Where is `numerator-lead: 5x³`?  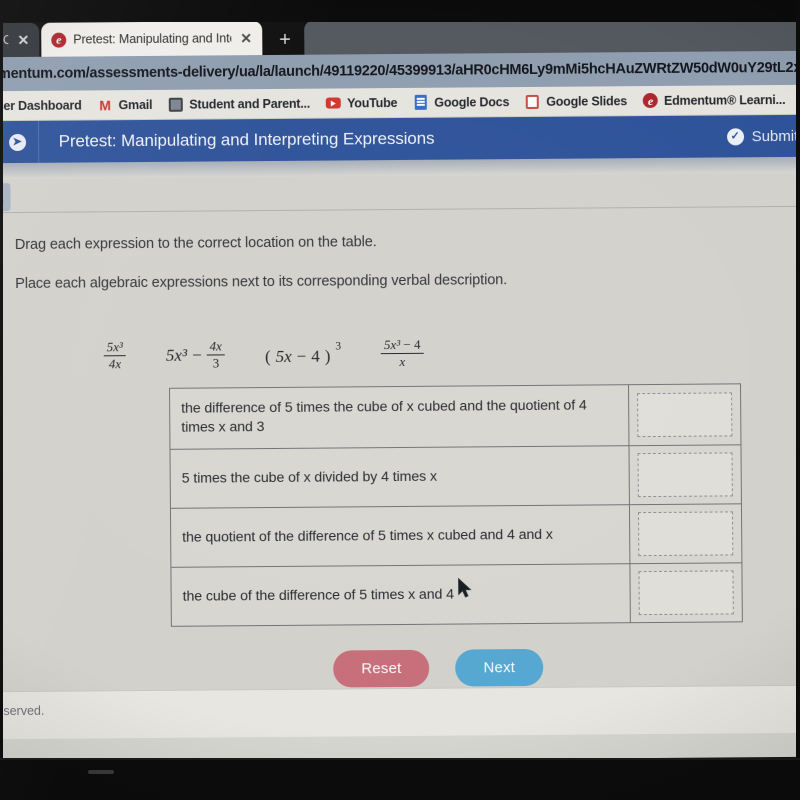
numerator-lead: 5x³ is located at coordinates (392, 344).